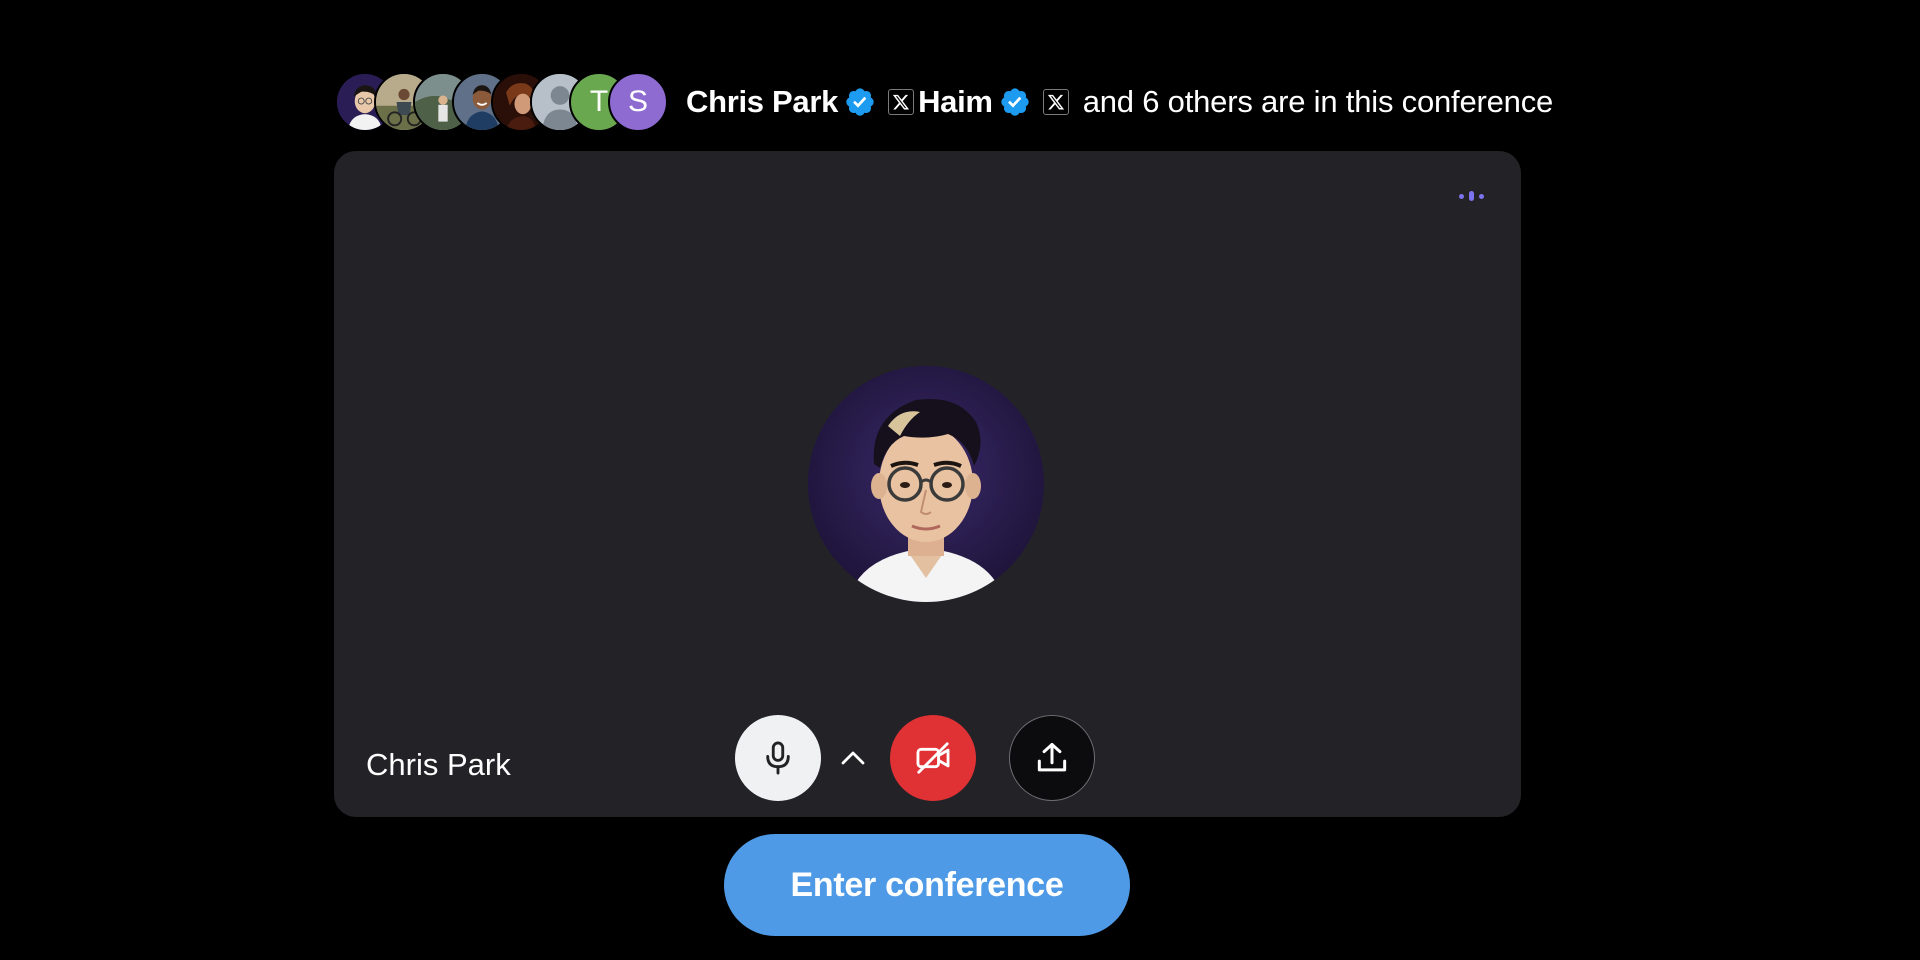 This screenshot has height=960, width=1920. Describe the element at coordinates (927, 885) in the screenshot. I see `enter-conference-button: Enter conference` at that location.